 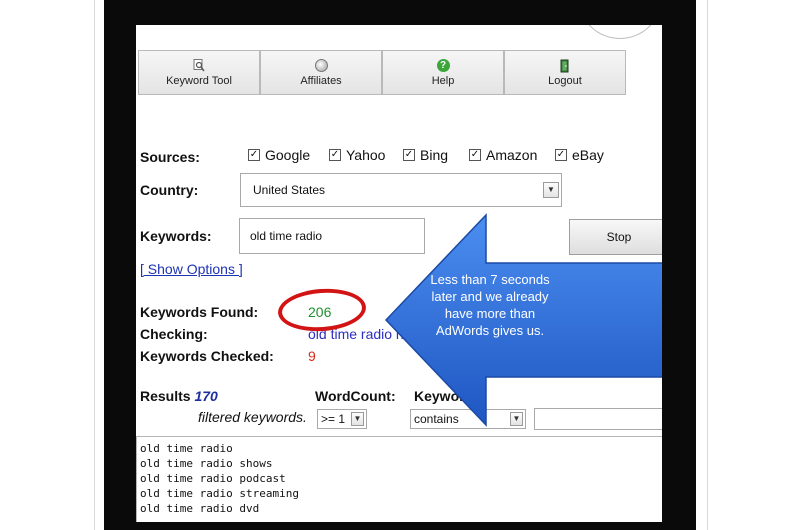 I want to click on results-count: 170, so click(x=206, y=396).